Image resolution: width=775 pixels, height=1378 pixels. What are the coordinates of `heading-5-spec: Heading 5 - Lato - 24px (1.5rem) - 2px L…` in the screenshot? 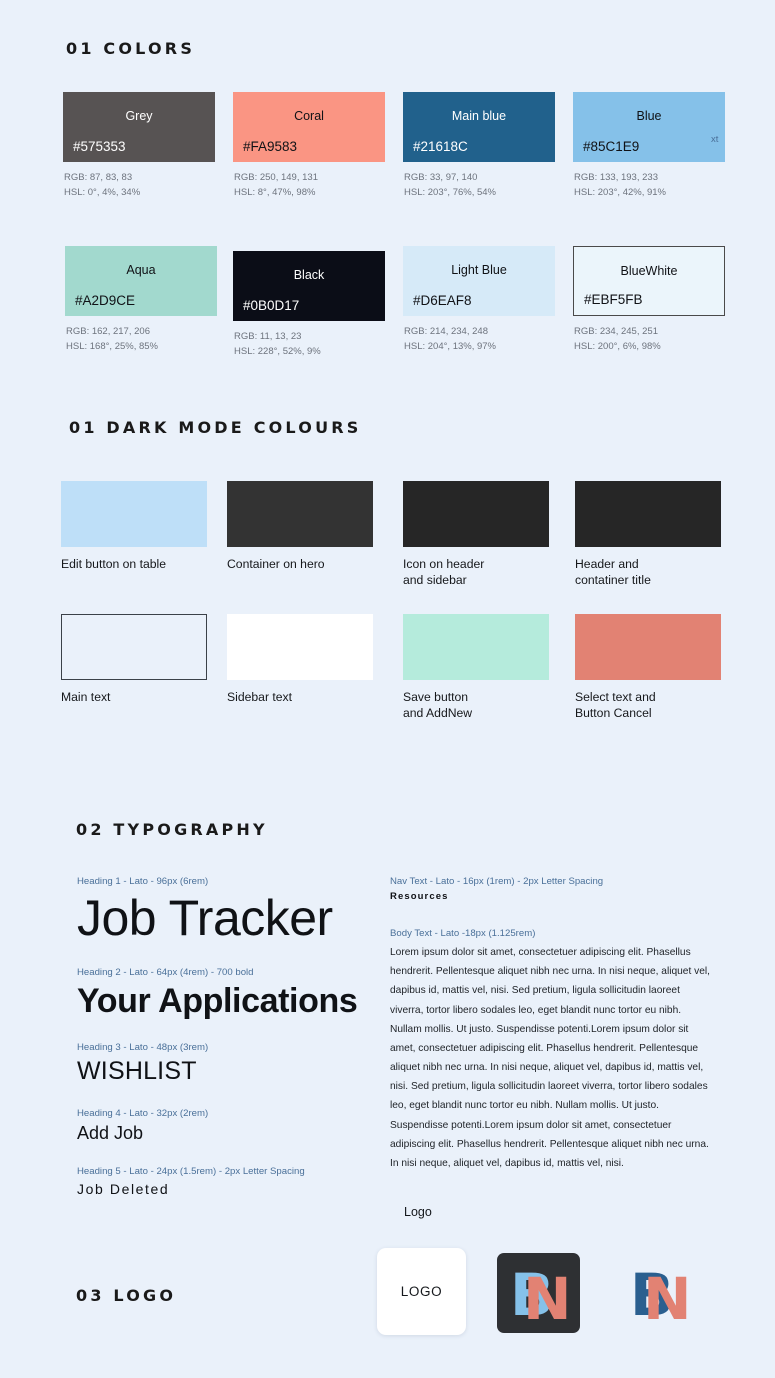 It's located at (227, 1182).